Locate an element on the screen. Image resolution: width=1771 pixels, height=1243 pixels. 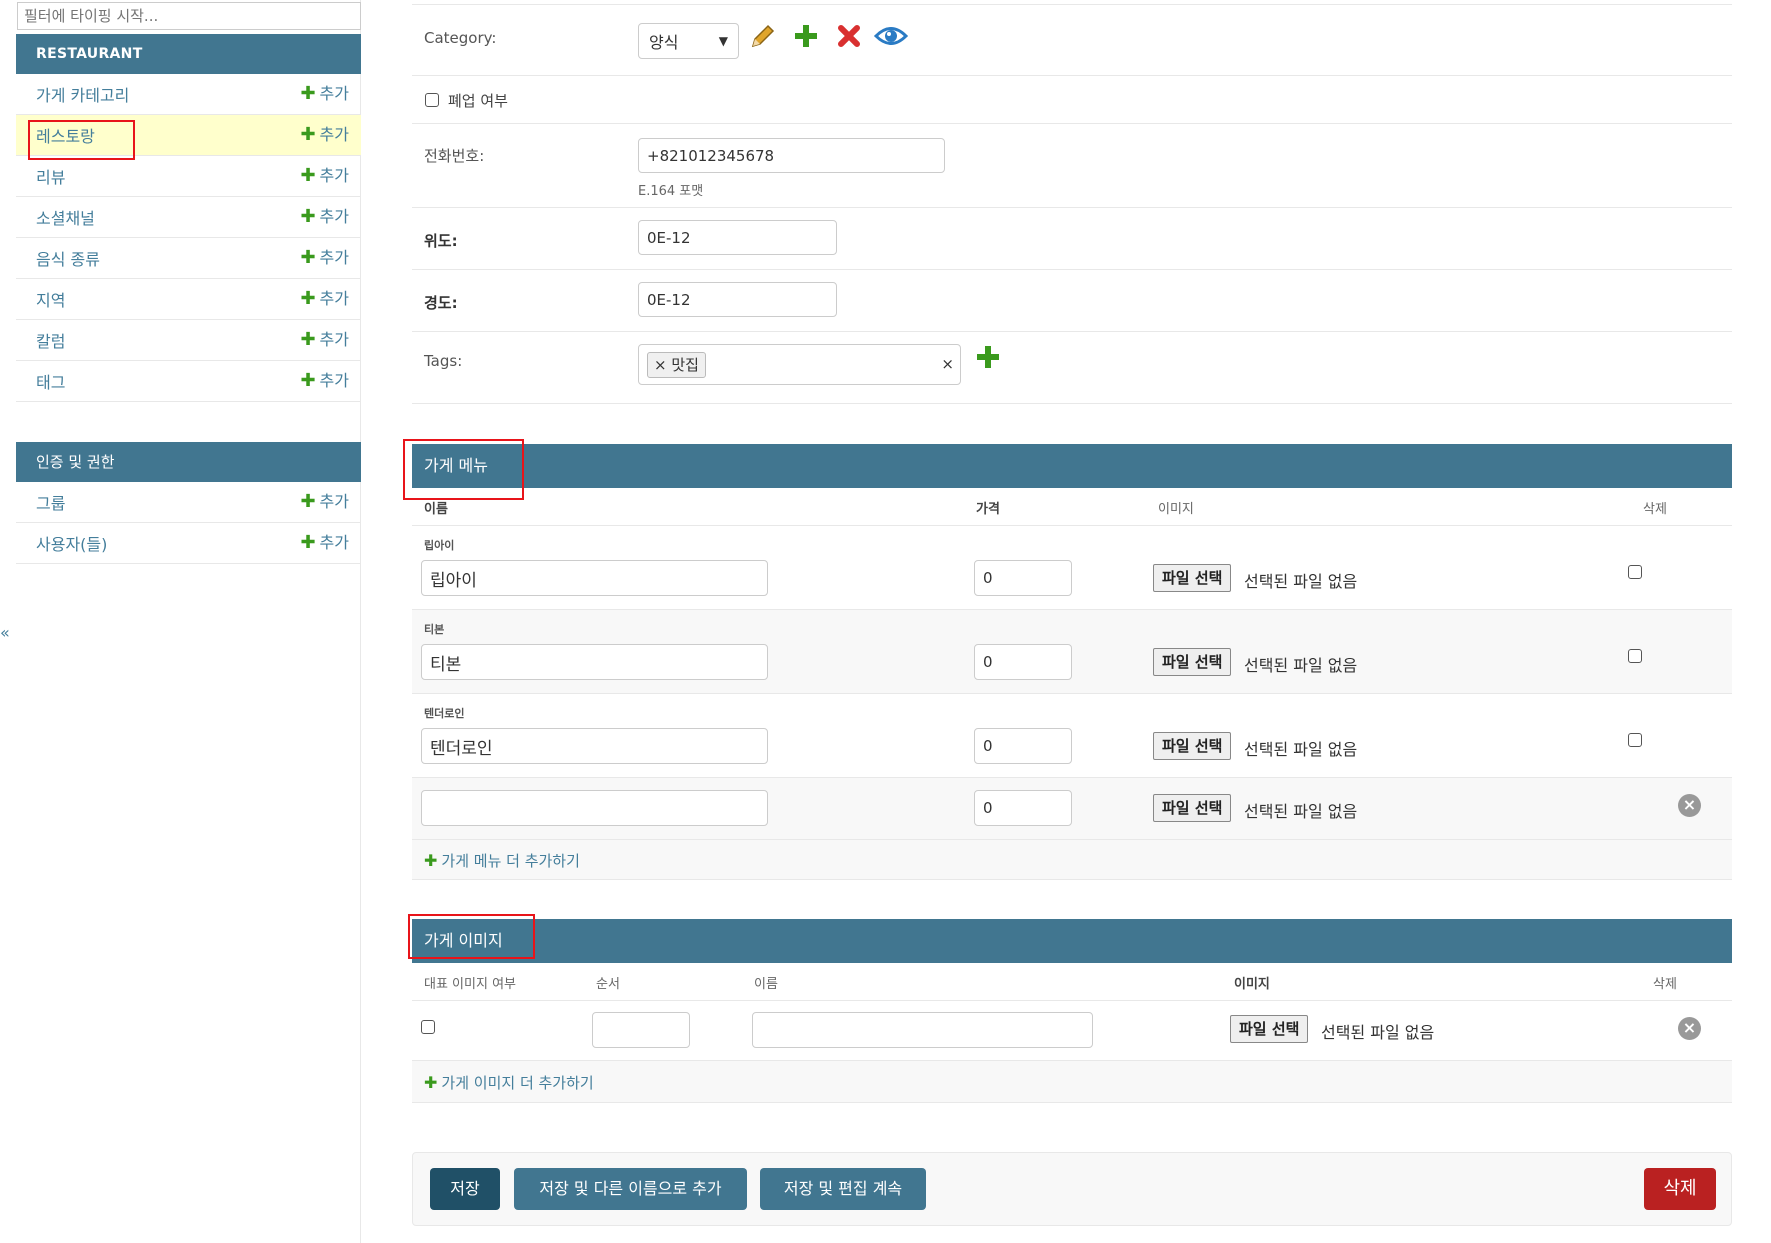
tags-select2-input: × 맛집 × is located at coordinates (799, 364).